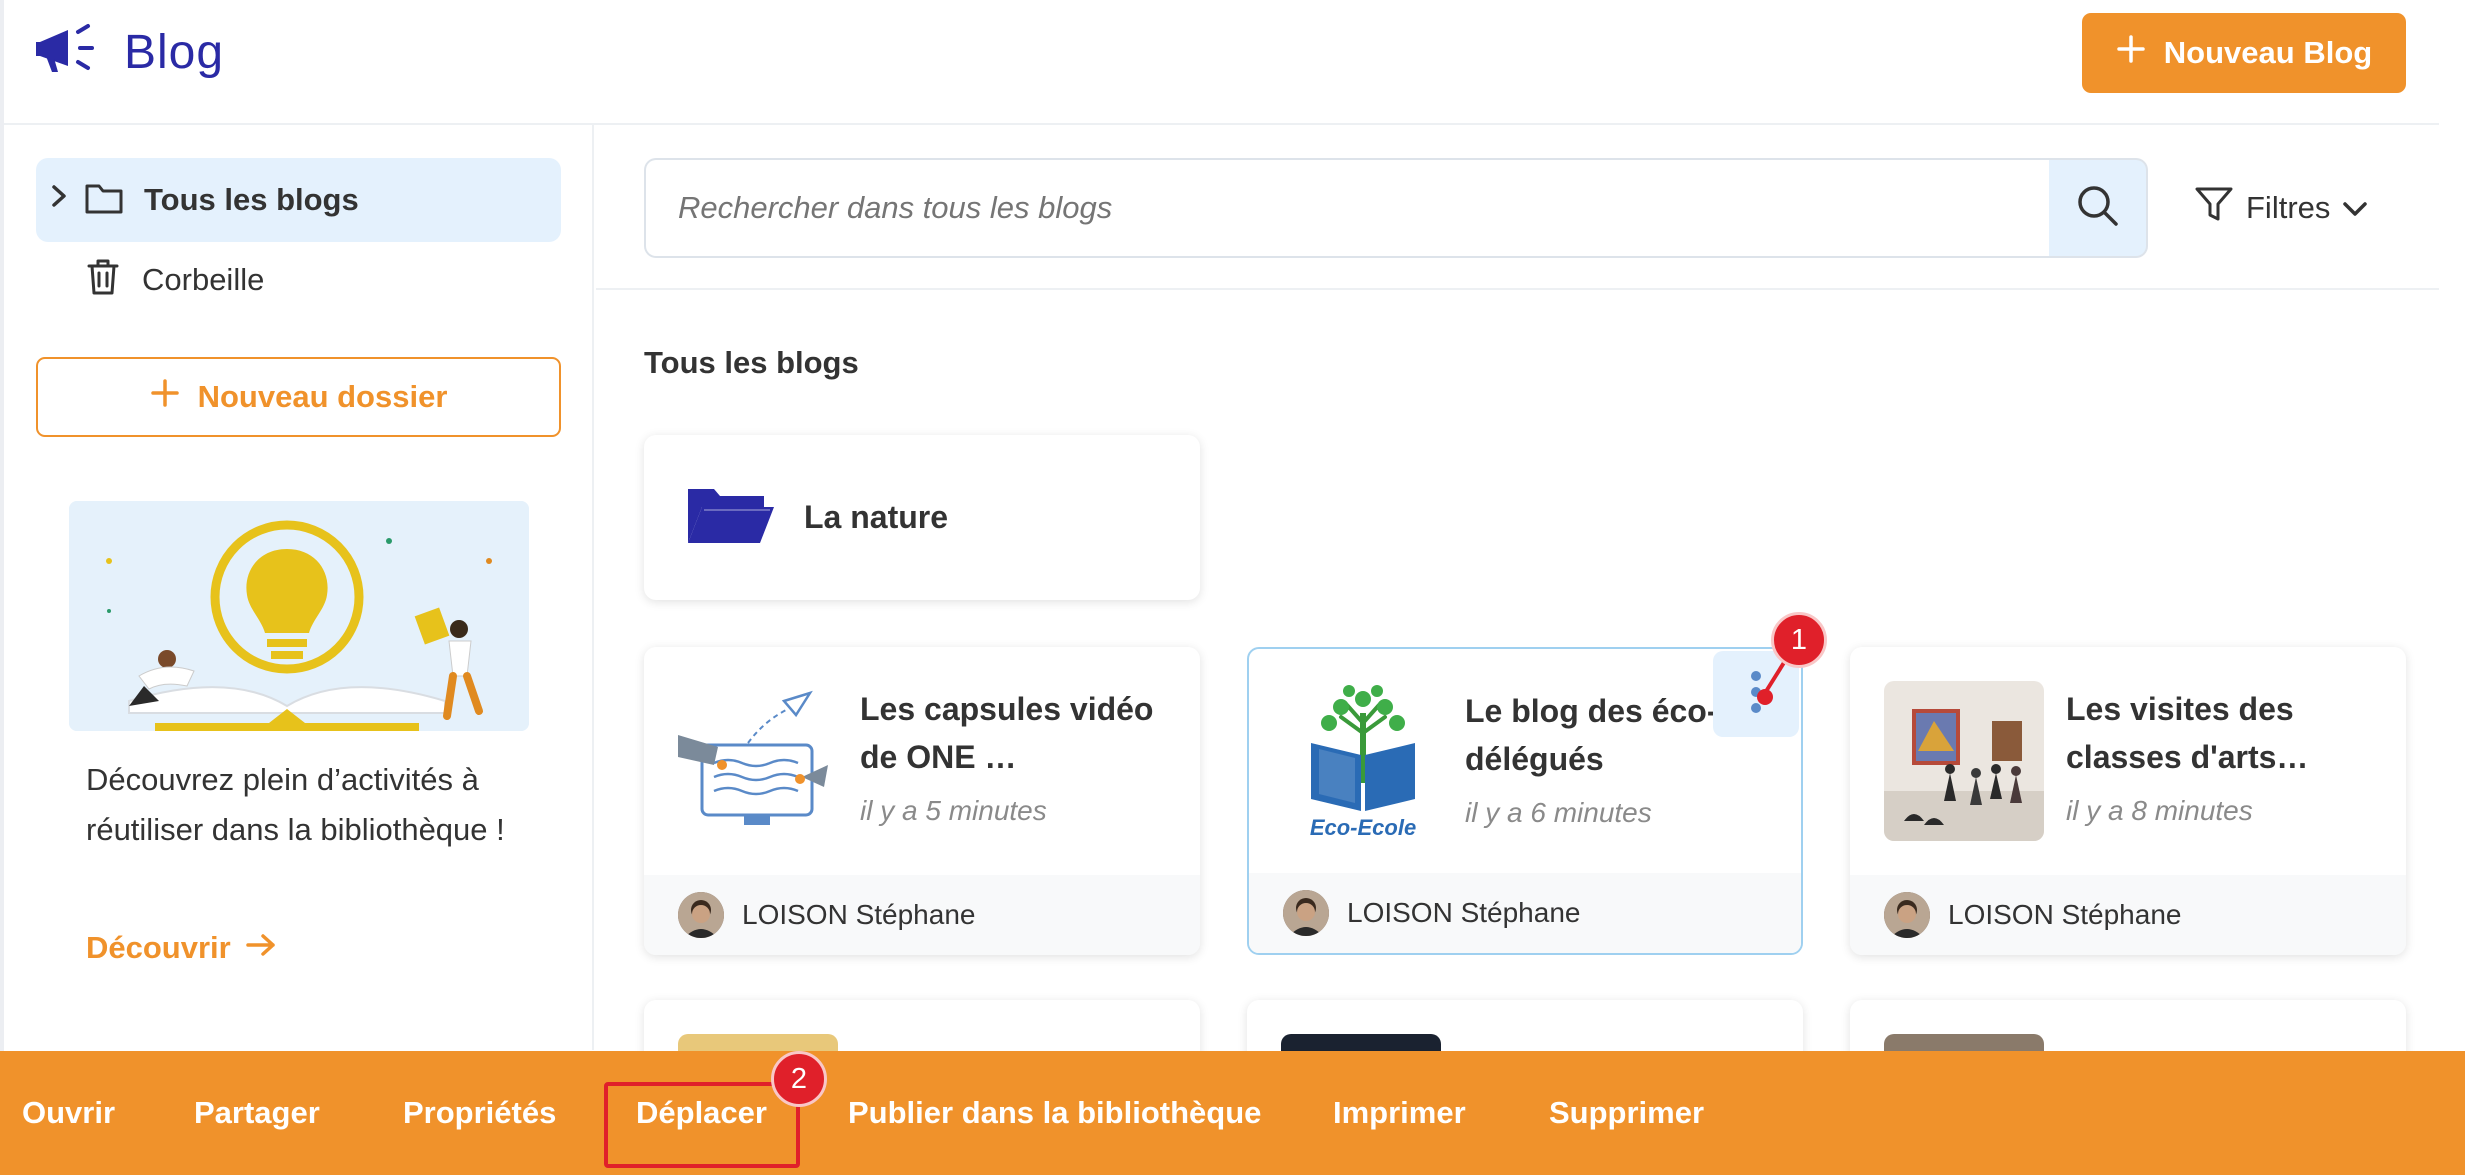 This screenshot has width=2465, height=1175. Describe the element at coordinates (1363, 763) in the screenshot. I see `blog-thumbnail: Eco-Ecole` at that location.